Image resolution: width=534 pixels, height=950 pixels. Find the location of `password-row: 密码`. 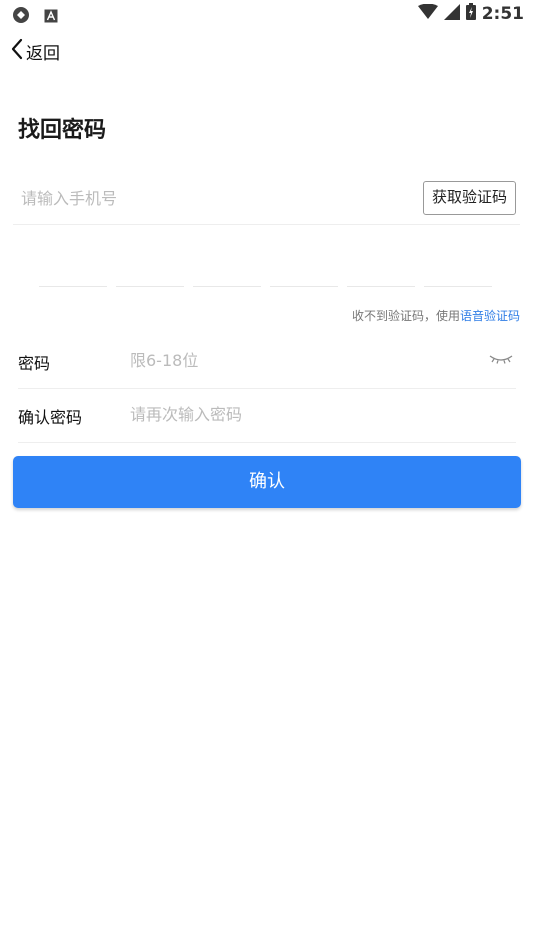

password-row: 密码 is located at coordinates (267, 361).